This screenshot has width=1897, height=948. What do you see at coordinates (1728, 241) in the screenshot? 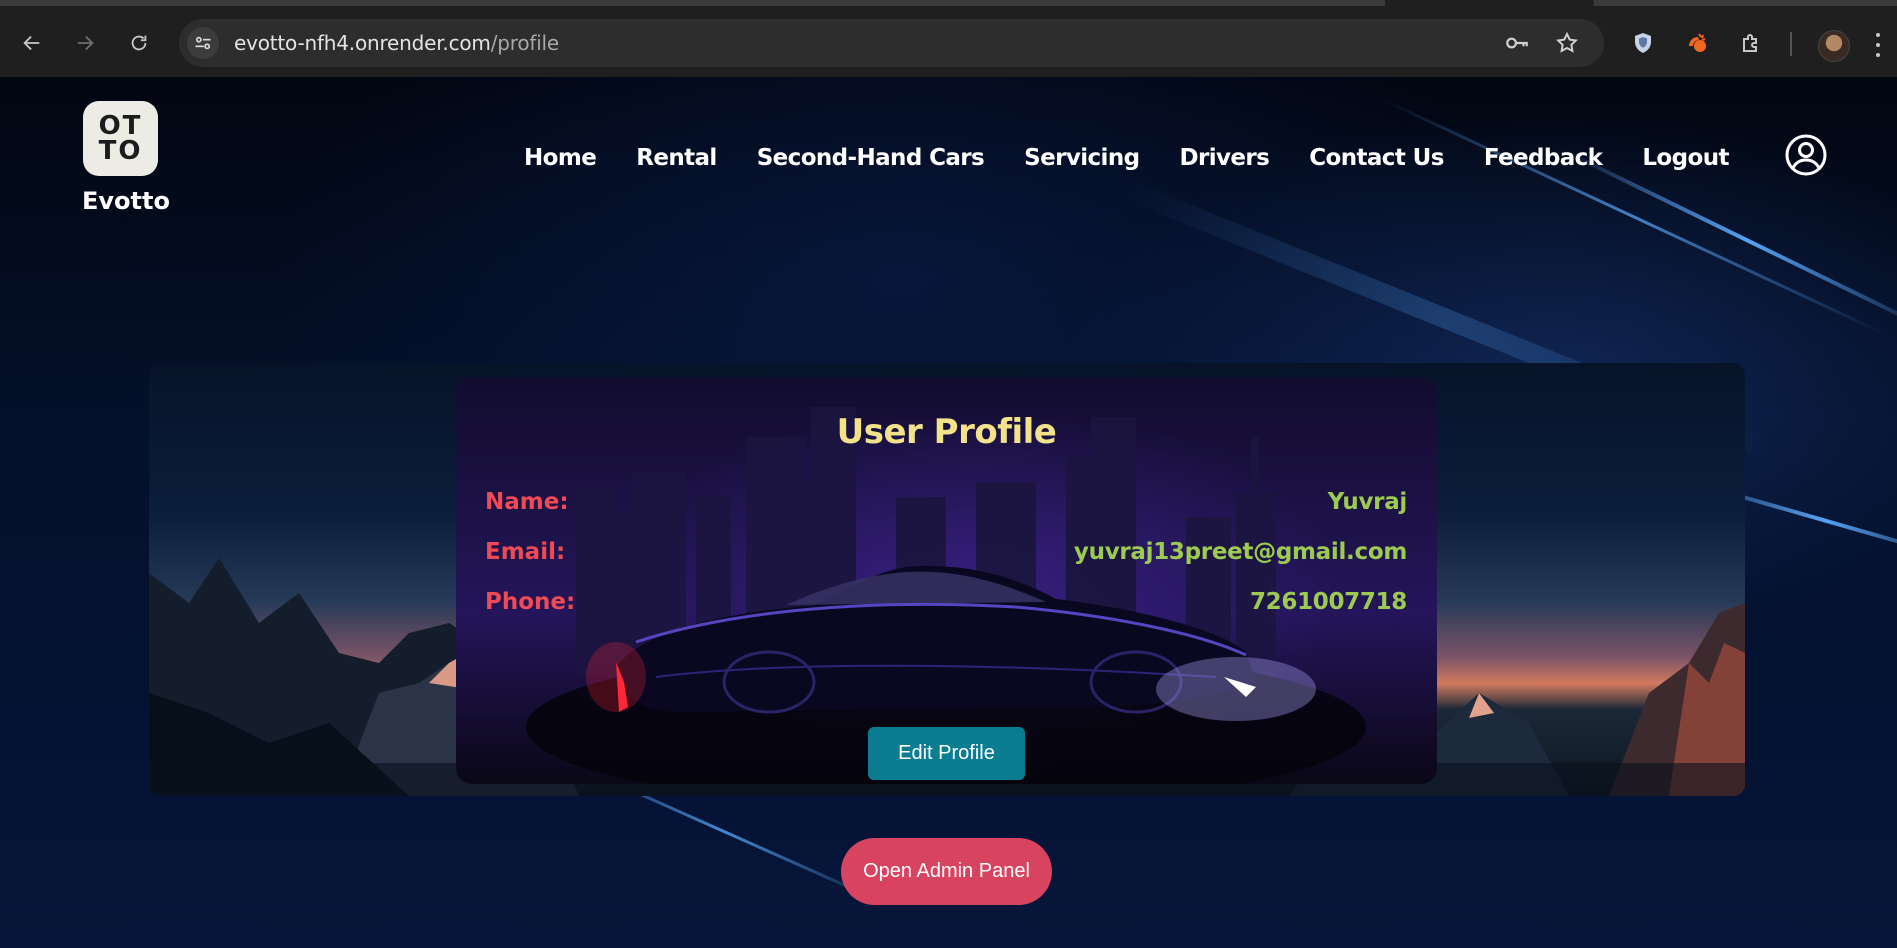
I see `light-streak` at bounding box center [1728, 241].